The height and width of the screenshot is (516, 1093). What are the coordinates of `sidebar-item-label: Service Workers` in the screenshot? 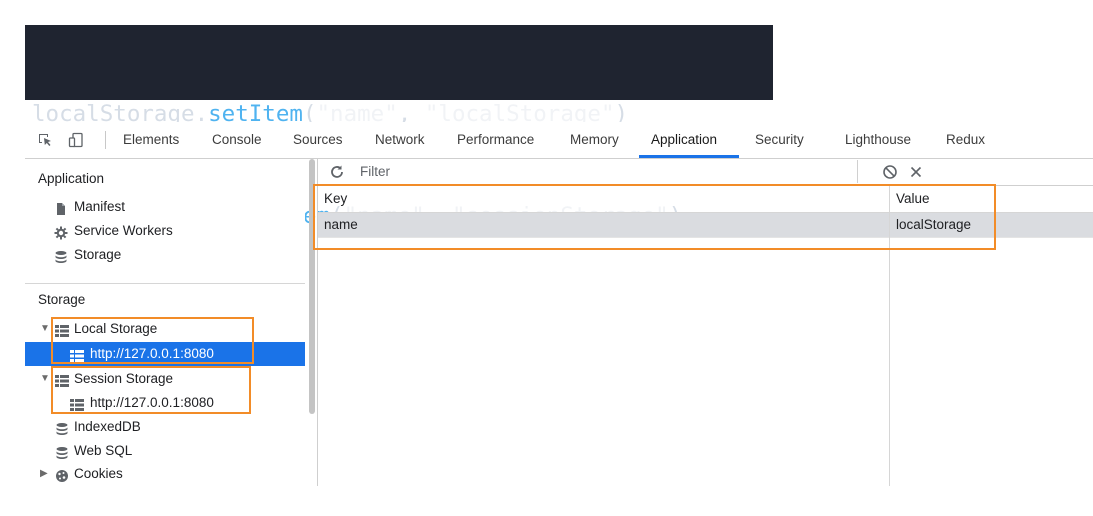 It's located at (123, 230).